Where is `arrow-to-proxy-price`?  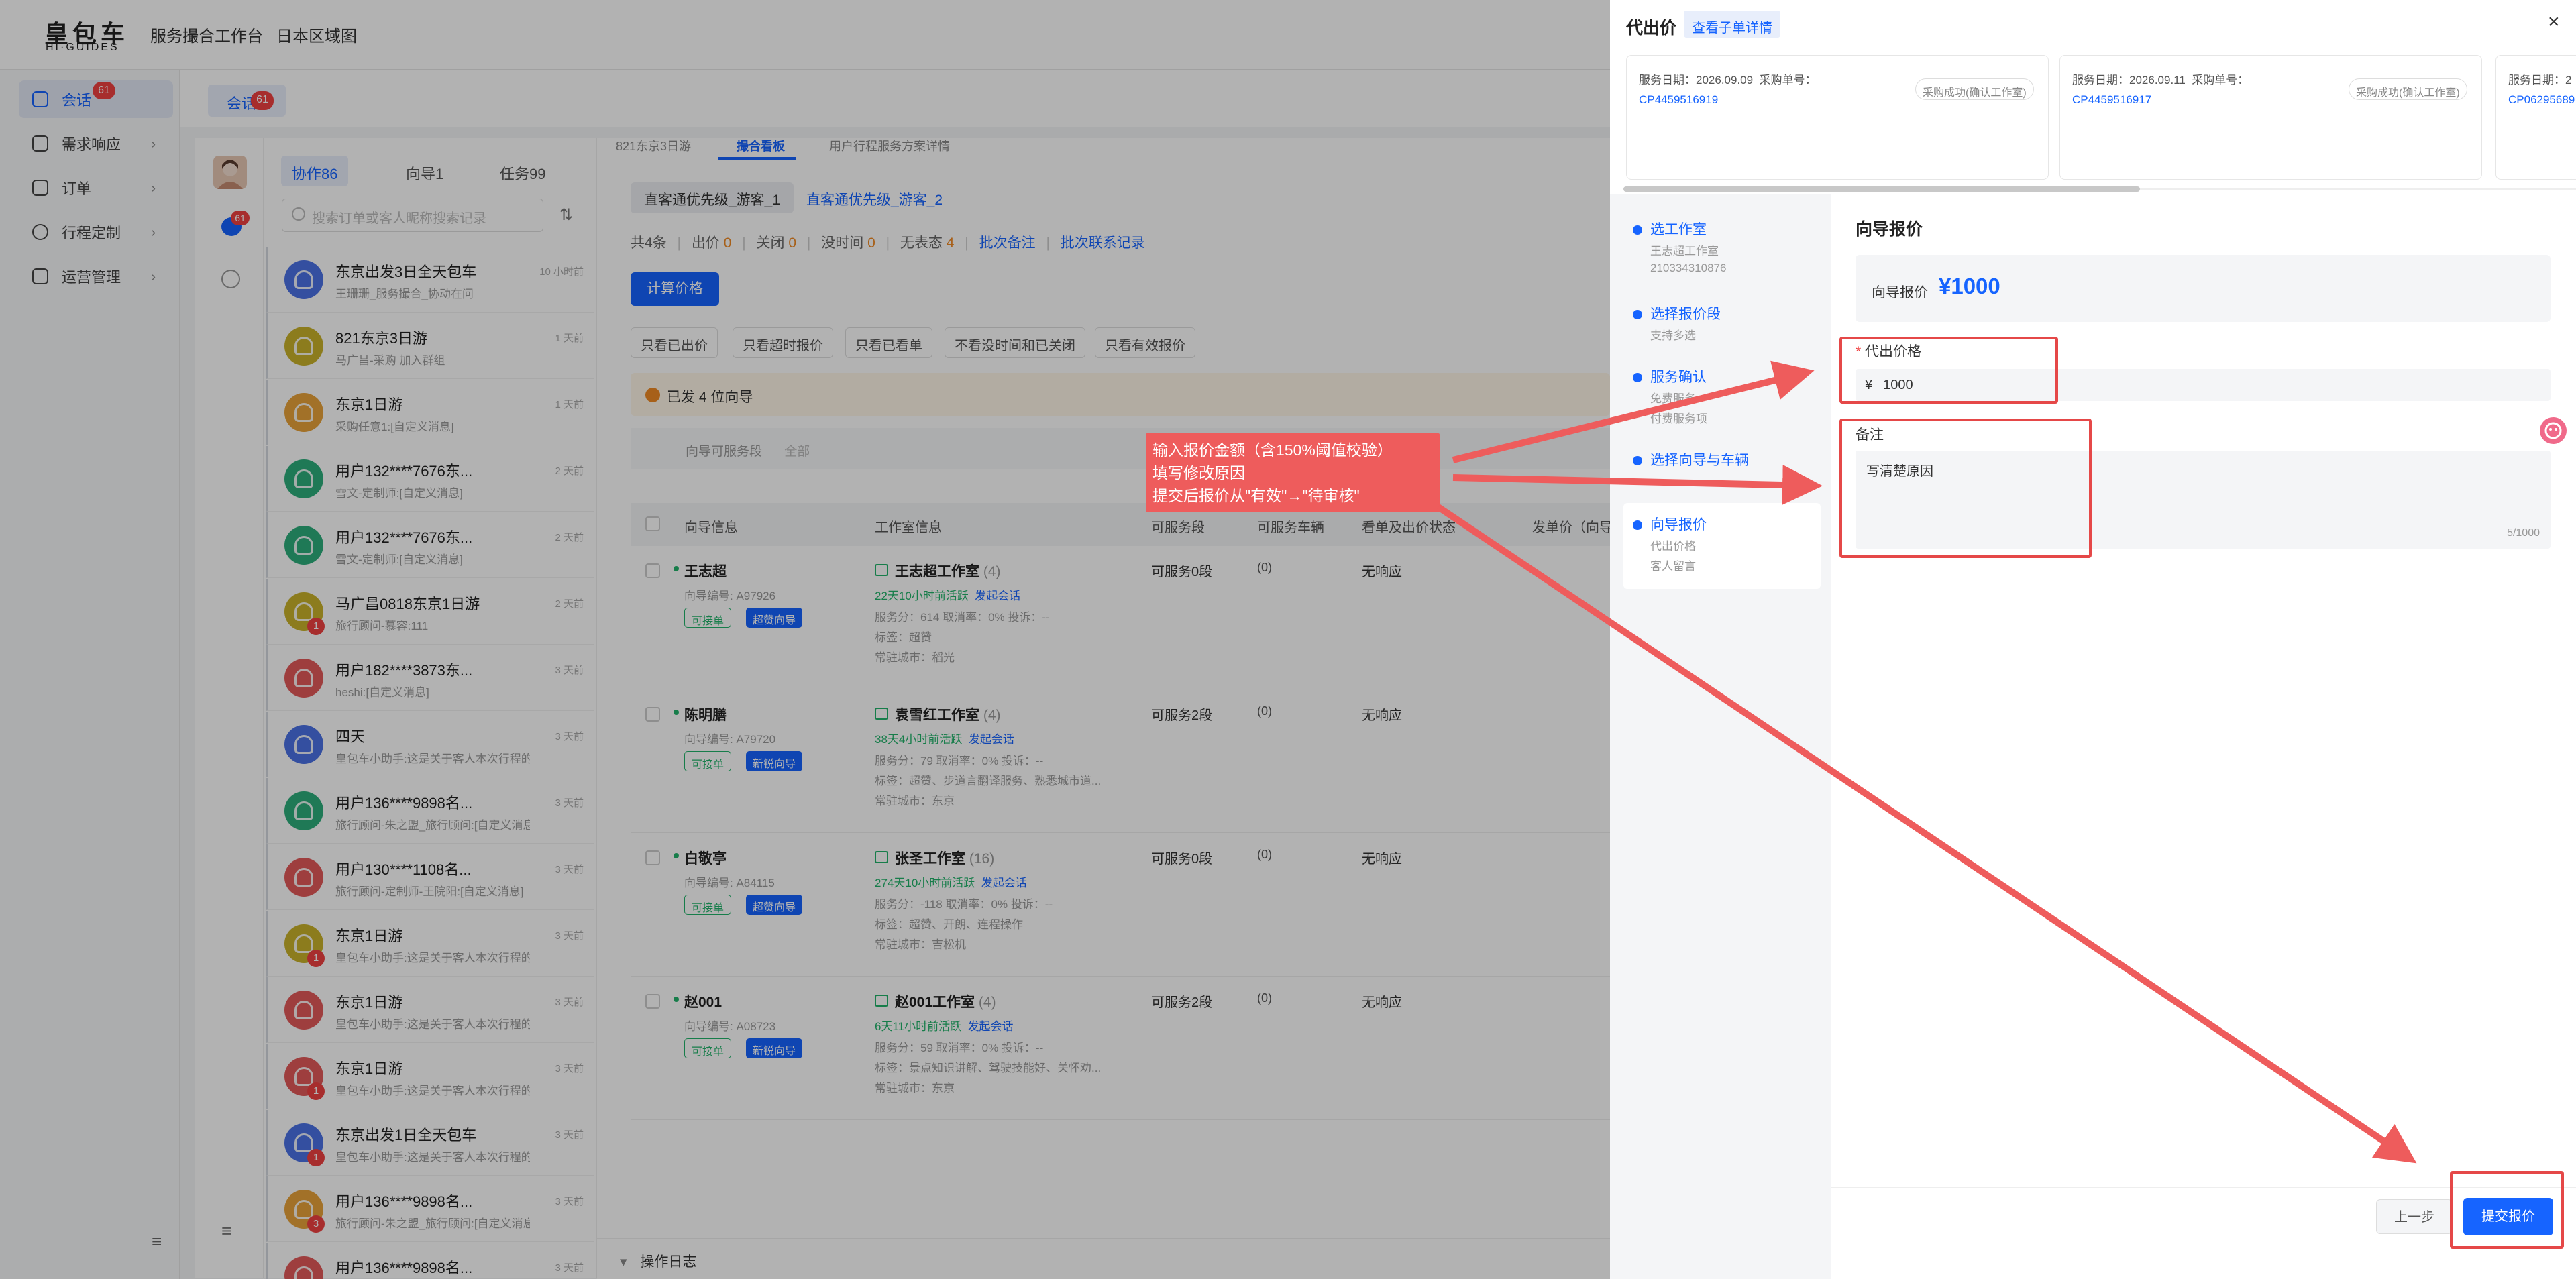
arrow-to-proxy-price is located at coordinates (1633, 412).